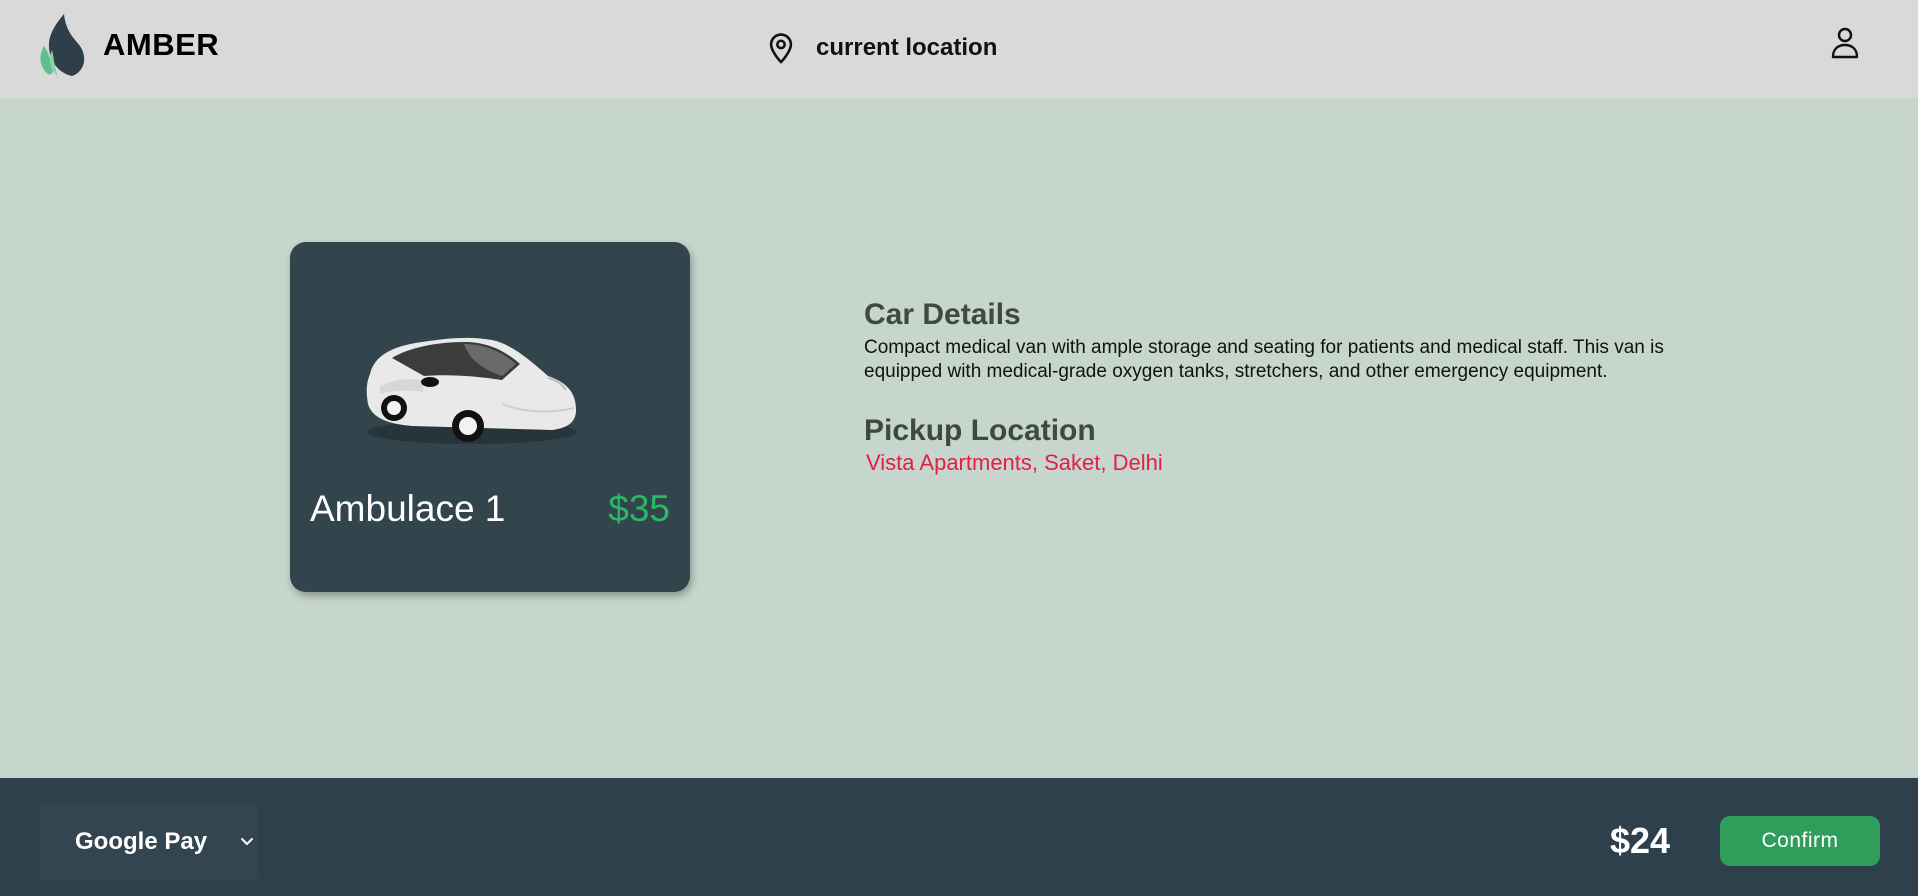 The height and width of the screenshot is (896, 1918). What do you see at coordinates (141, 841) in the screenshot?
I see `payment-method-label: Google Pay` at bounding box center [141, 841].